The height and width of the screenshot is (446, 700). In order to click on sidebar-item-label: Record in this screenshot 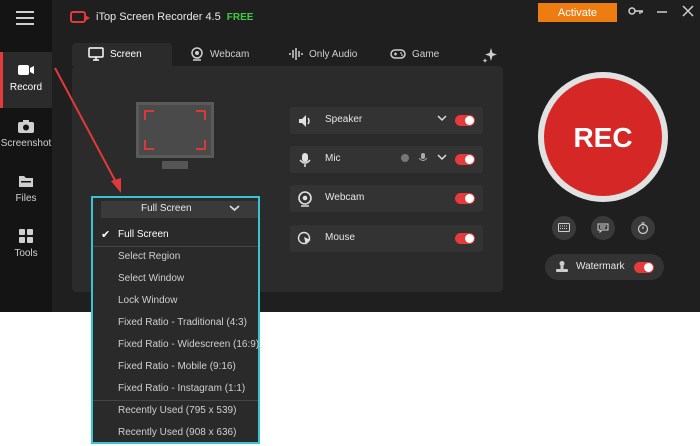, I will do `click(26, 87)`.